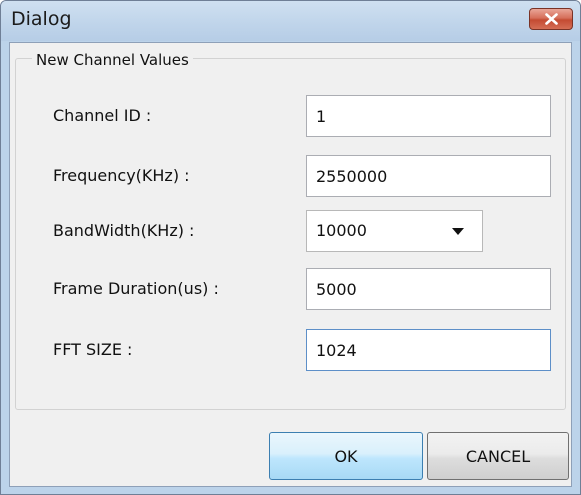 The height and width of the screenshot is (495, 581). What do you see at coordinates (41, 19) in the screenshot?
I see `window-title: Dialog` at bounding box center [41, 19].